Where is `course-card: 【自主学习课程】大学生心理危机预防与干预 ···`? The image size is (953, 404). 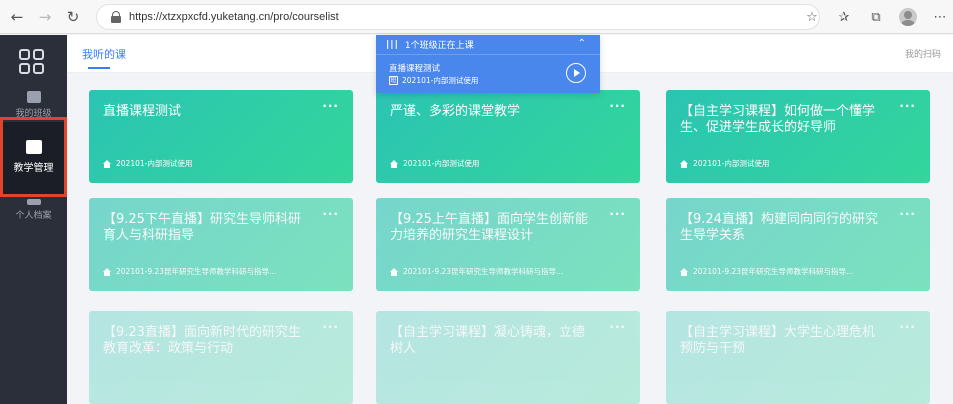
course-card: 【自主学习课程】大学生心理危机预防与干预 ··· is located at coordinates (798, 357).